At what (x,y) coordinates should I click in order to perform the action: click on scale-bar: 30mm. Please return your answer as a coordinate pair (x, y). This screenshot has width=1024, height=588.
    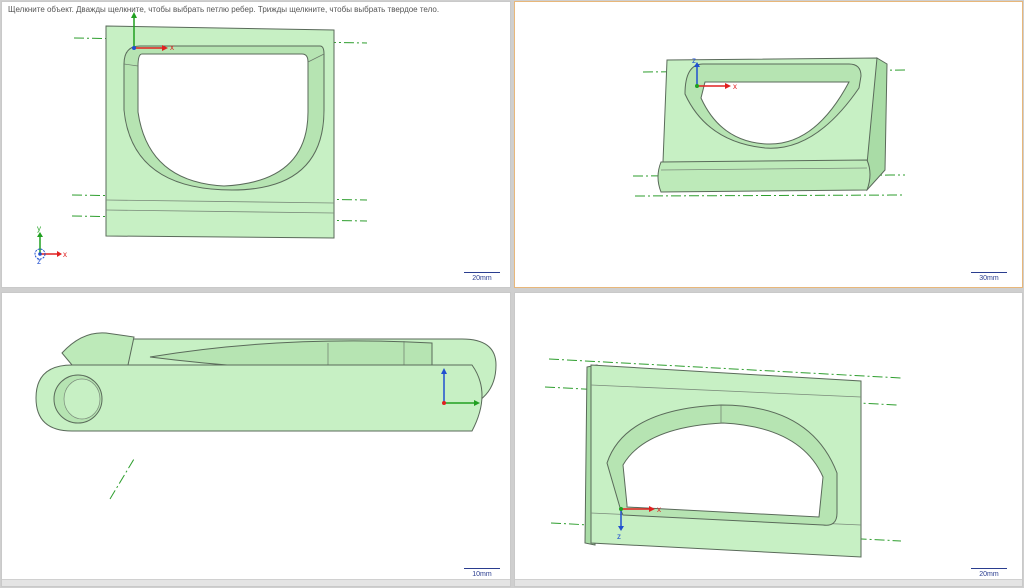
    Looking at the image, I should click on (989, 278).